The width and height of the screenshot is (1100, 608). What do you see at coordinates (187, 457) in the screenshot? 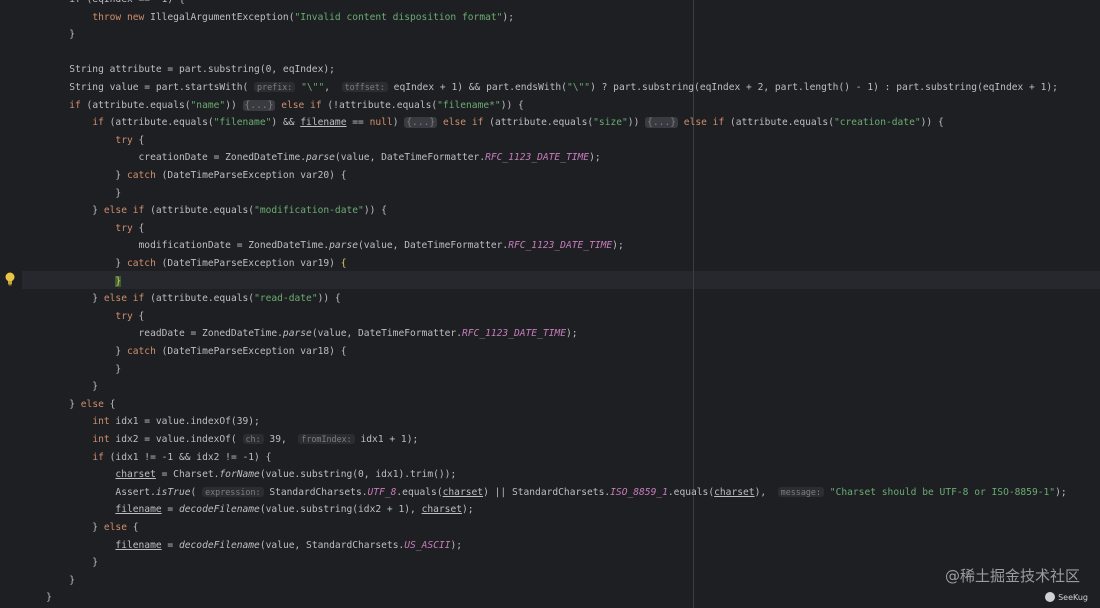
I see `code-token: (idx1 != -1 && idx2 != -1) {` at bounding box center [187, 457].